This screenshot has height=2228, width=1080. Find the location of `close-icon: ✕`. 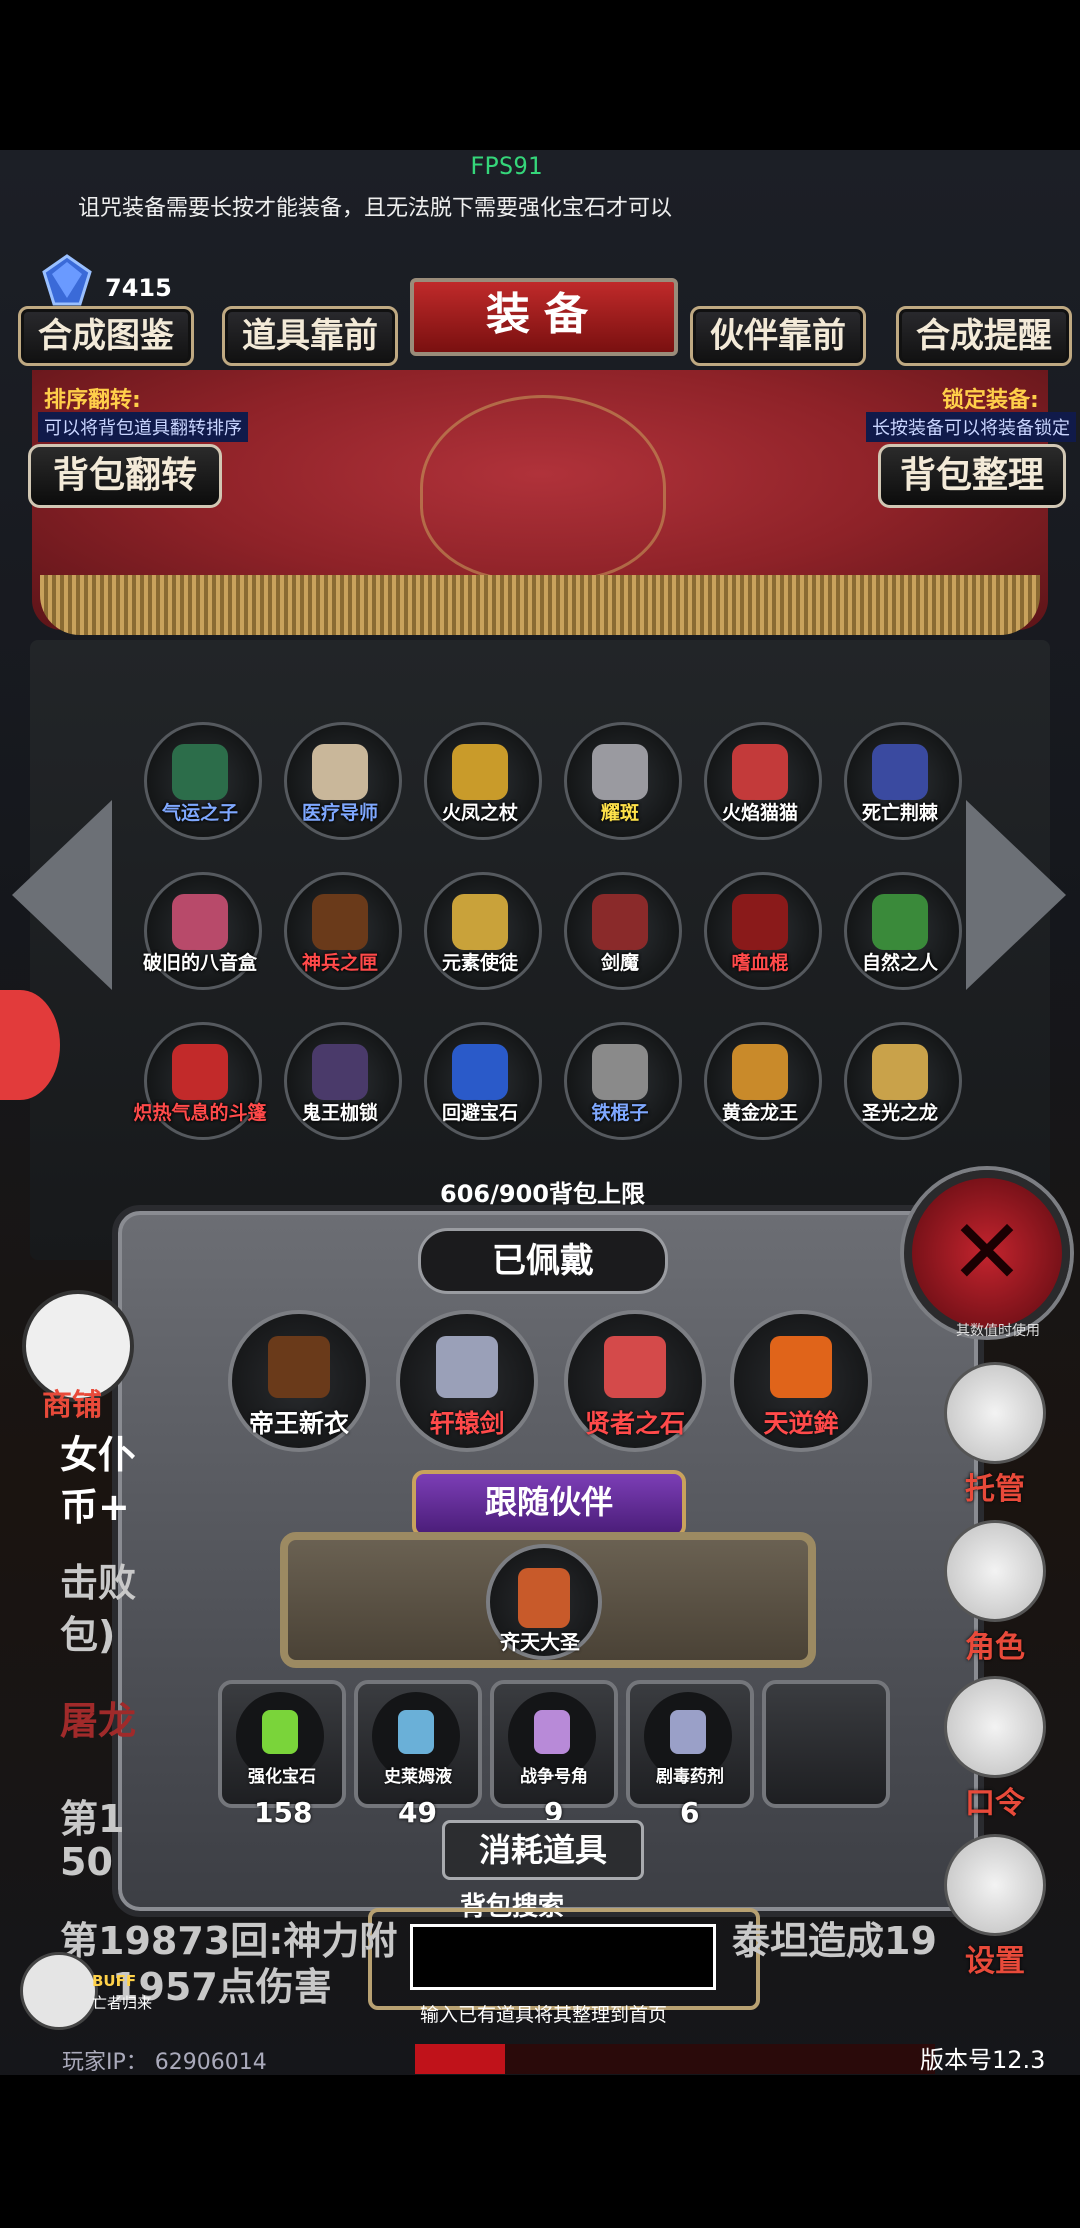

close-icon: ✕ is located at coordinates (987, 1252).